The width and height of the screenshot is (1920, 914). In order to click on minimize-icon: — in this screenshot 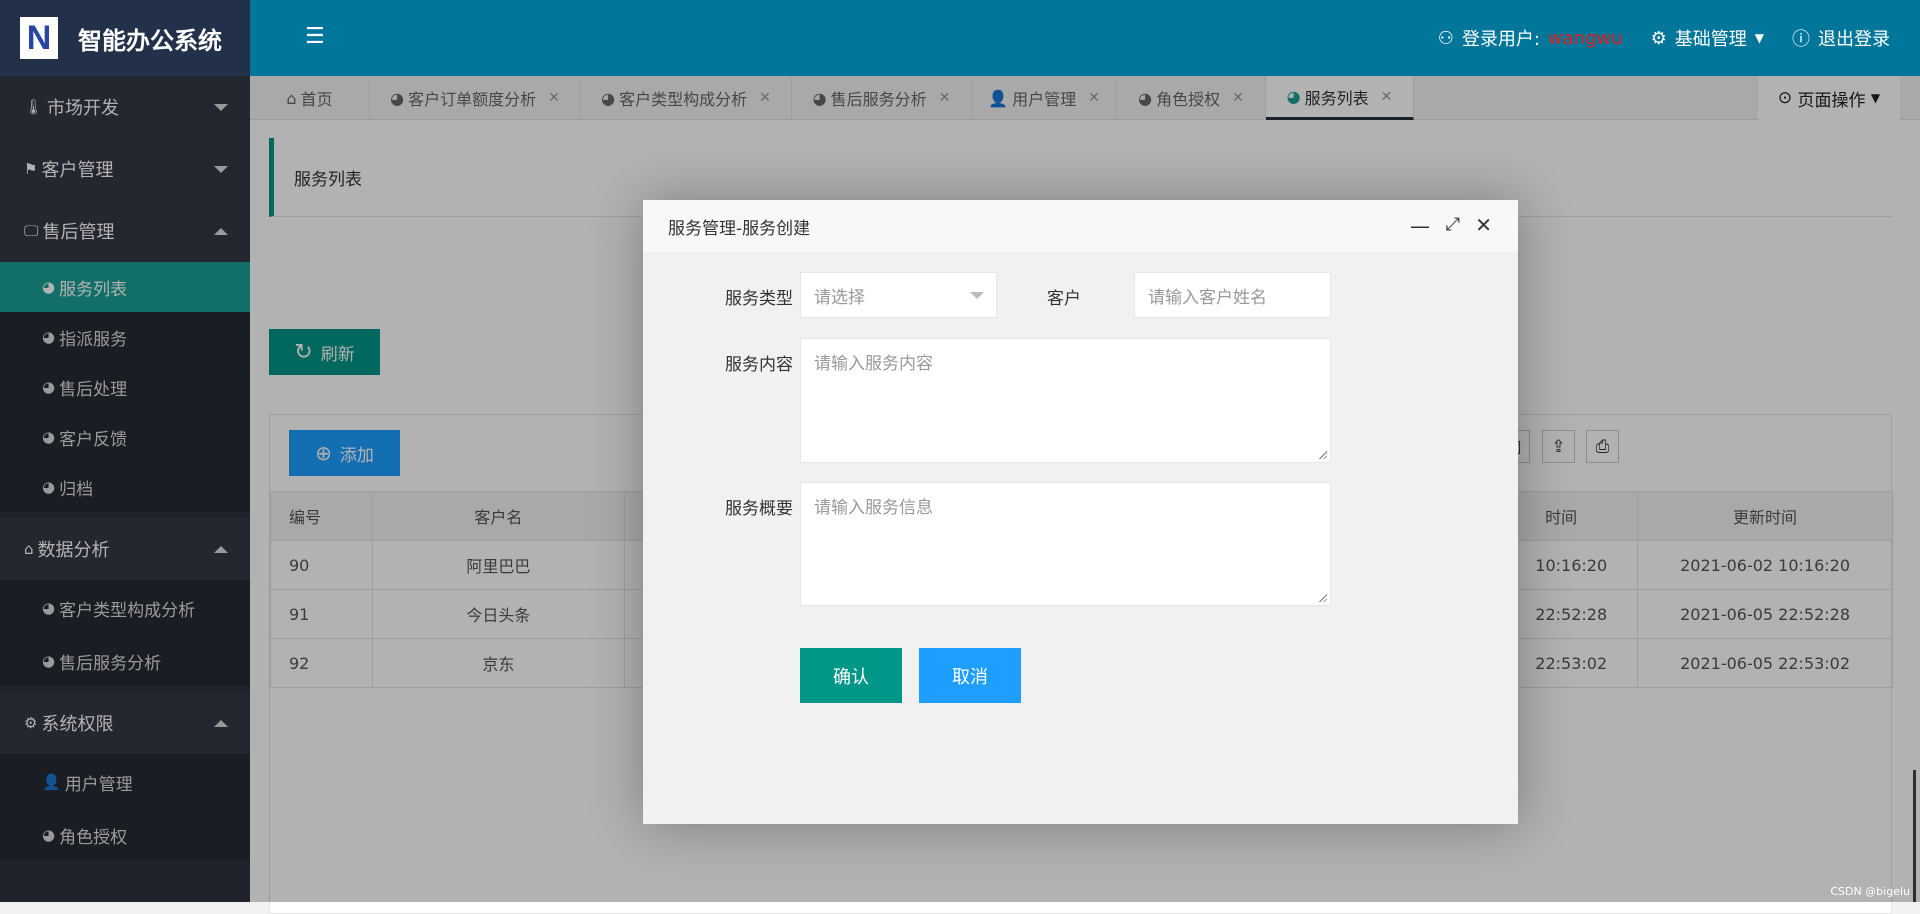, I will do `click(1420, 226)`.